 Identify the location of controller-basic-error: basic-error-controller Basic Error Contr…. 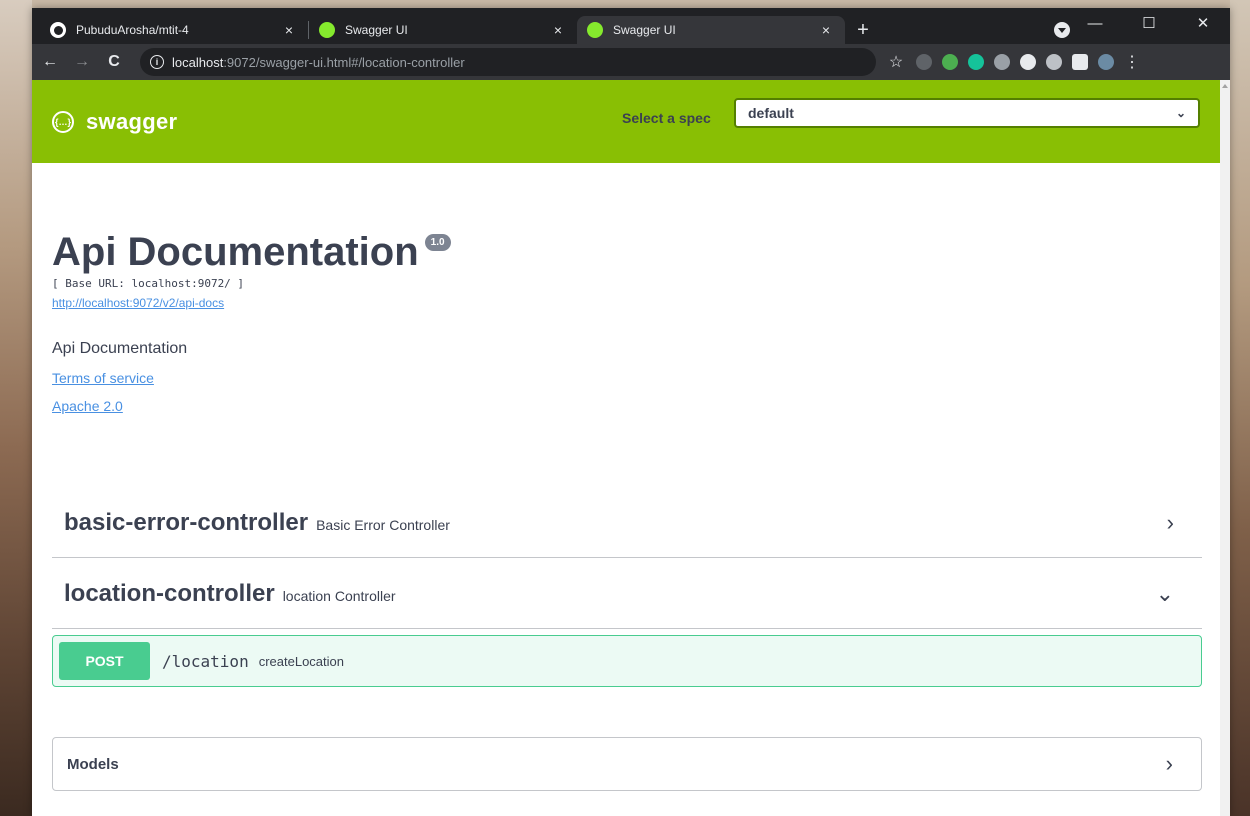
(627, 523).